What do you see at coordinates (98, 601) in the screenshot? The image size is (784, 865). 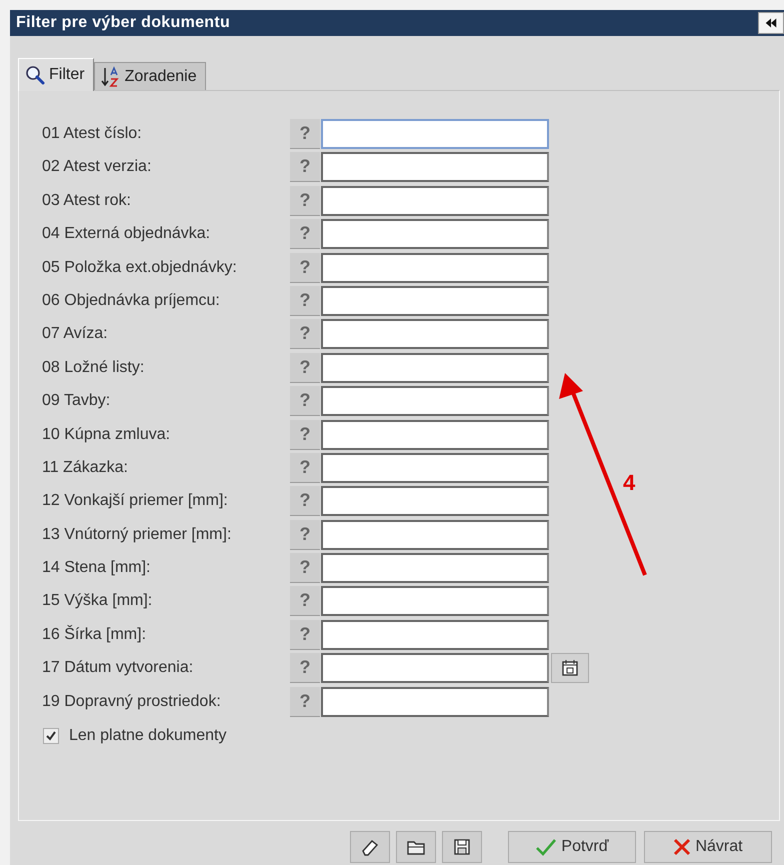 I see `field-label: 15 Výška [mm]:` at bounding box center [98, 601].